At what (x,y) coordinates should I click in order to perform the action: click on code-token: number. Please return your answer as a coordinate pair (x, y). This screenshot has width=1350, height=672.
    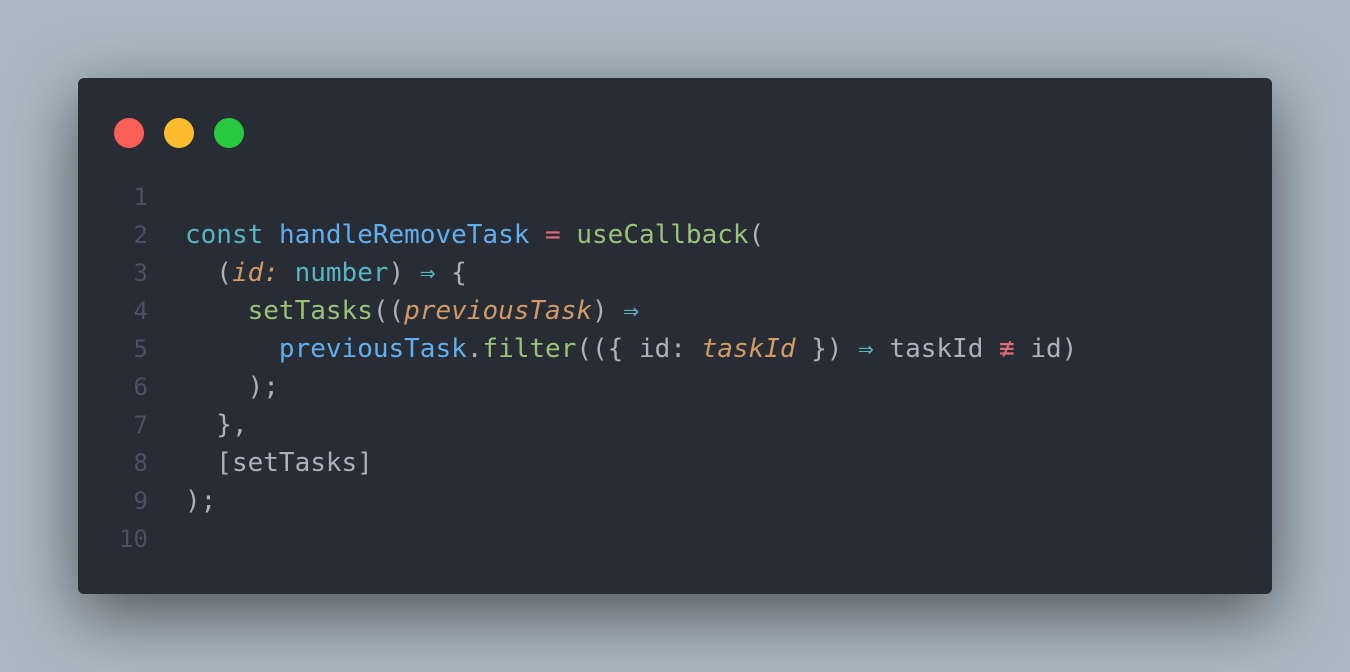
    Looking at the image, I should click on (341, 273).